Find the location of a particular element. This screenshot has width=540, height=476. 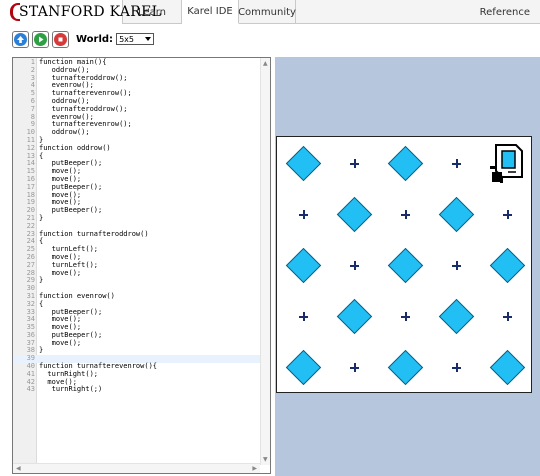

code-line: 37 move(); is located at coordinates (136, 343).